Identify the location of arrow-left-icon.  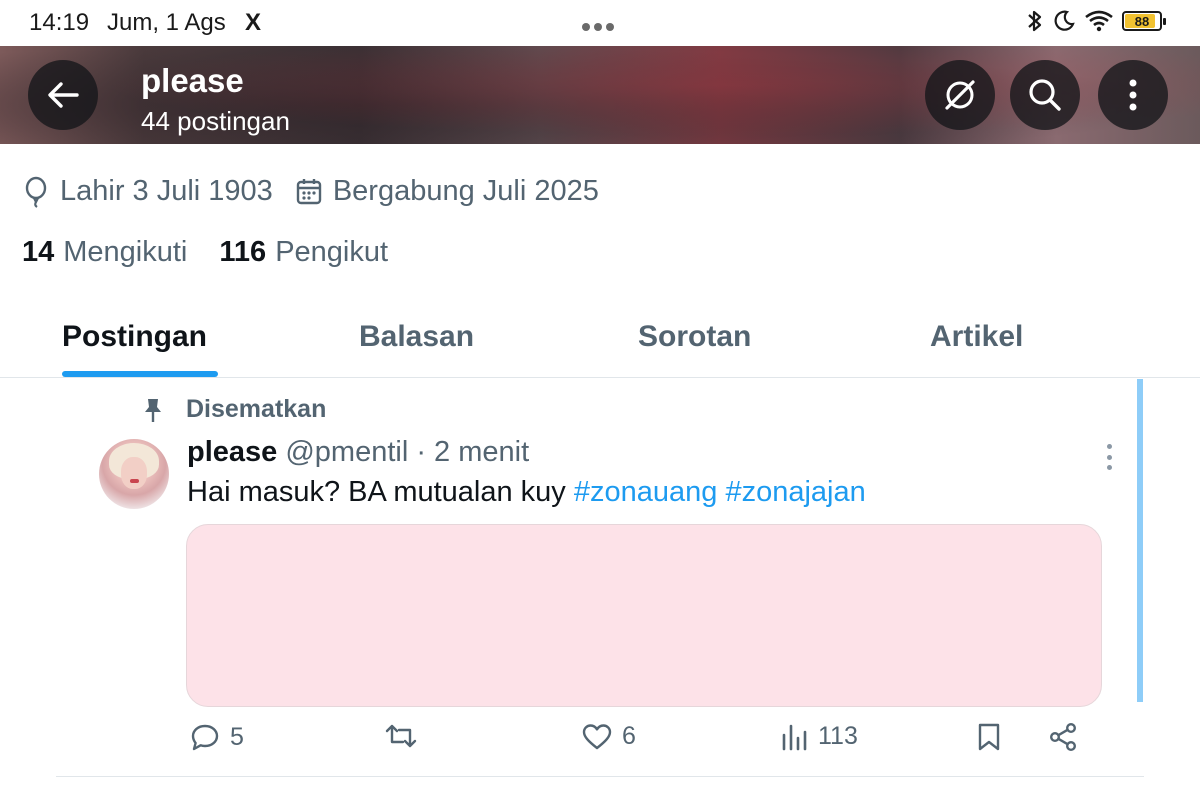
(63, 95).